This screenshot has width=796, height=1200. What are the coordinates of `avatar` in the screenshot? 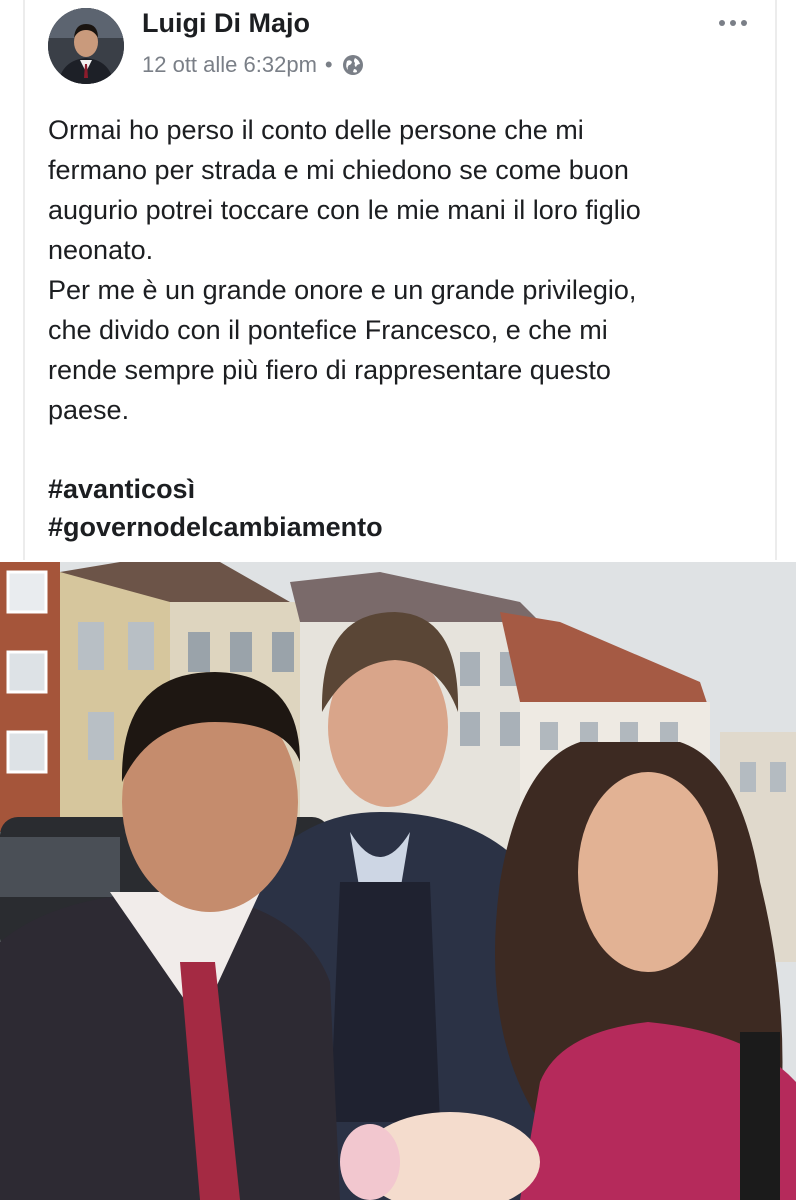 It's located at (86, 46).